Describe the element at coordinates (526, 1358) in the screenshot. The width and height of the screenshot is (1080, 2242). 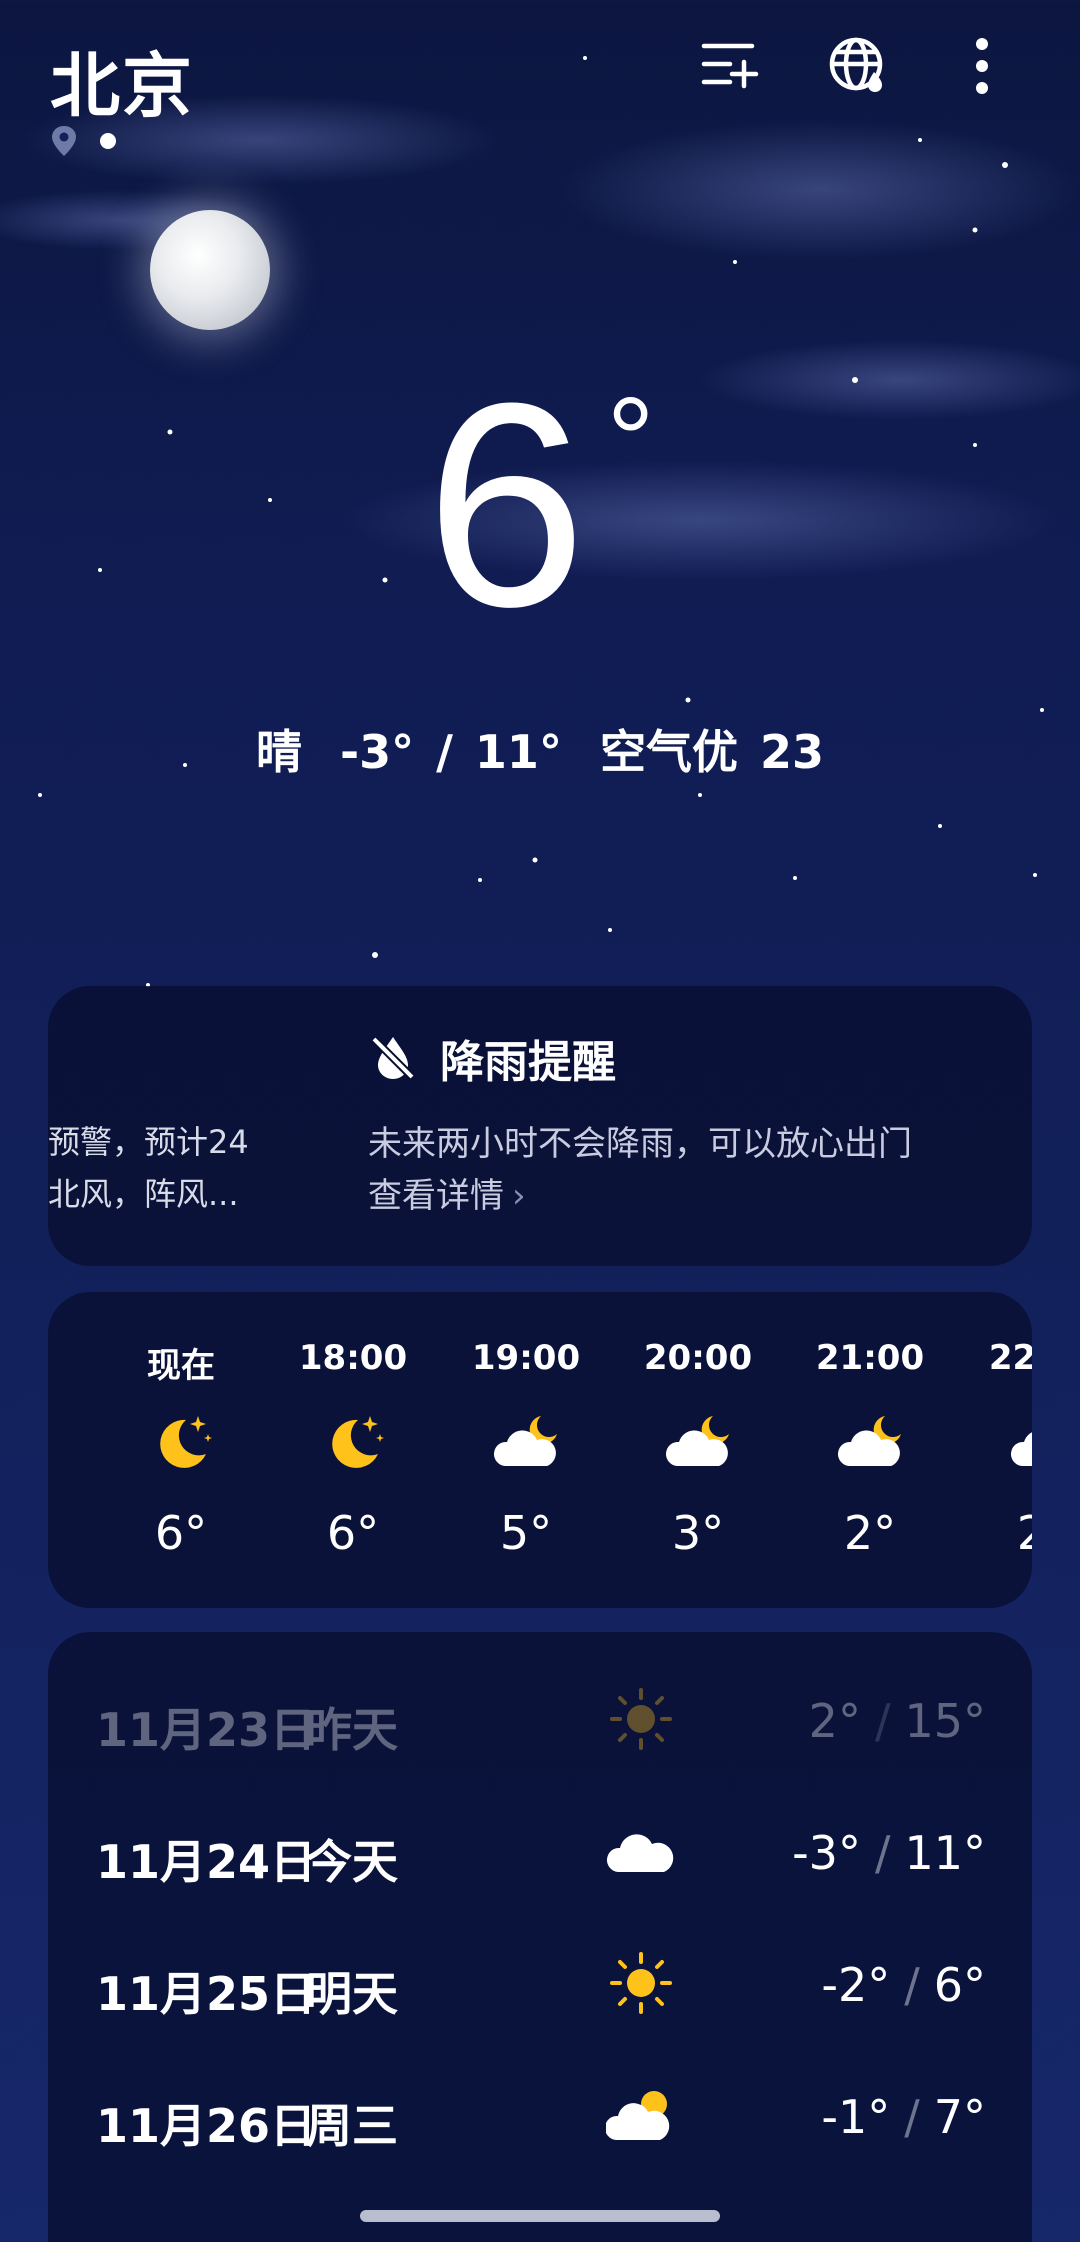
I see `hourly-time: 19:00` at that location.